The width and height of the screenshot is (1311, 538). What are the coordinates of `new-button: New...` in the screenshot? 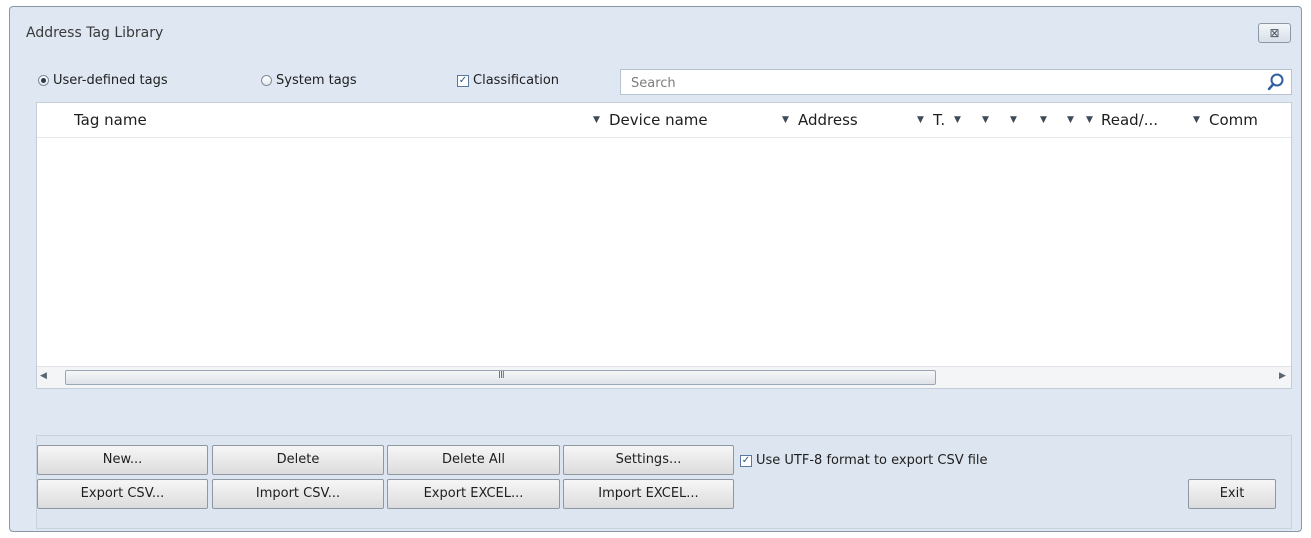 It's located at (122, 460).